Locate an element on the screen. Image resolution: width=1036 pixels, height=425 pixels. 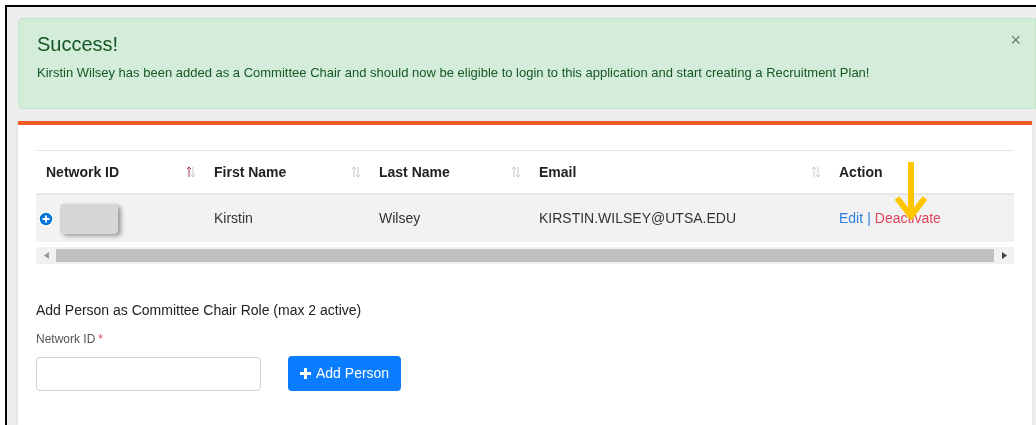
alert-title: Success! is located at coordinates (78, 44).